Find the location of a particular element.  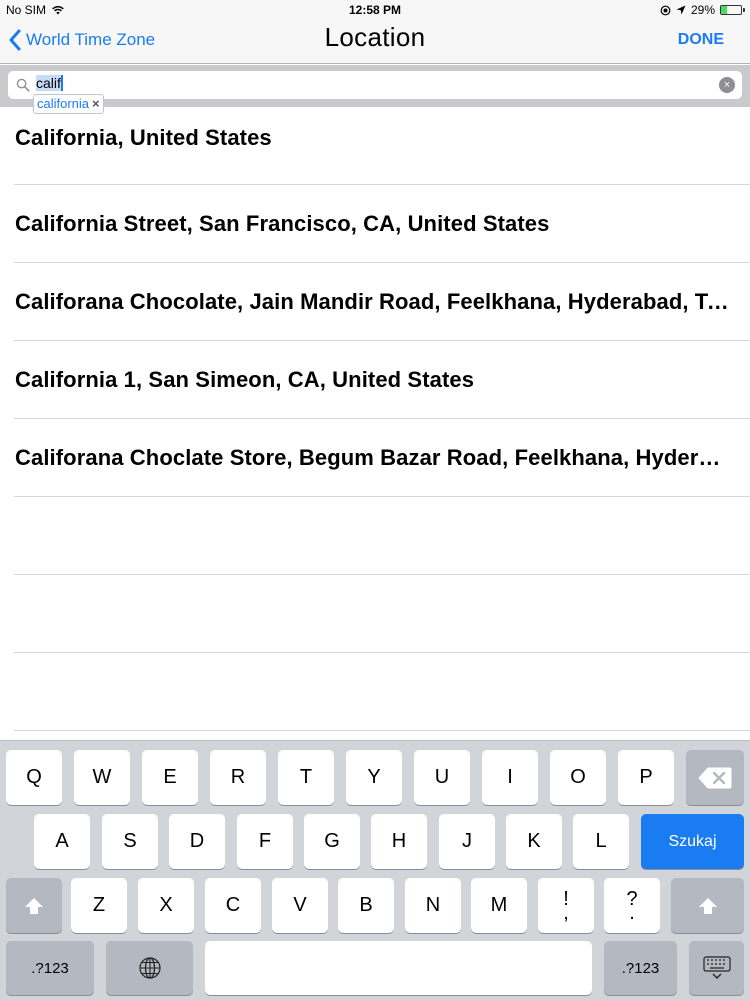

key-w: W is located at coordinates (102, 777).